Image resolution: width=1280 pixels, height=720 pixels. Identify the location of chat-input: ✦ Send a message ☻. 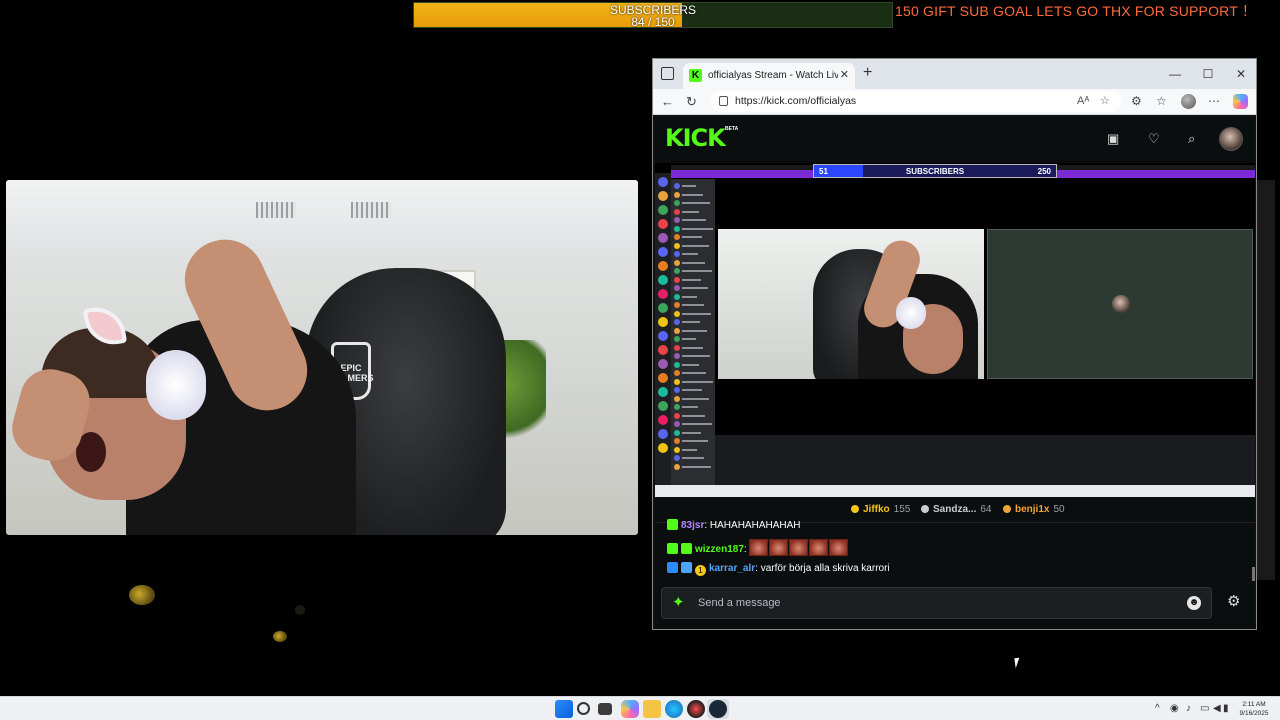
(936, 603).